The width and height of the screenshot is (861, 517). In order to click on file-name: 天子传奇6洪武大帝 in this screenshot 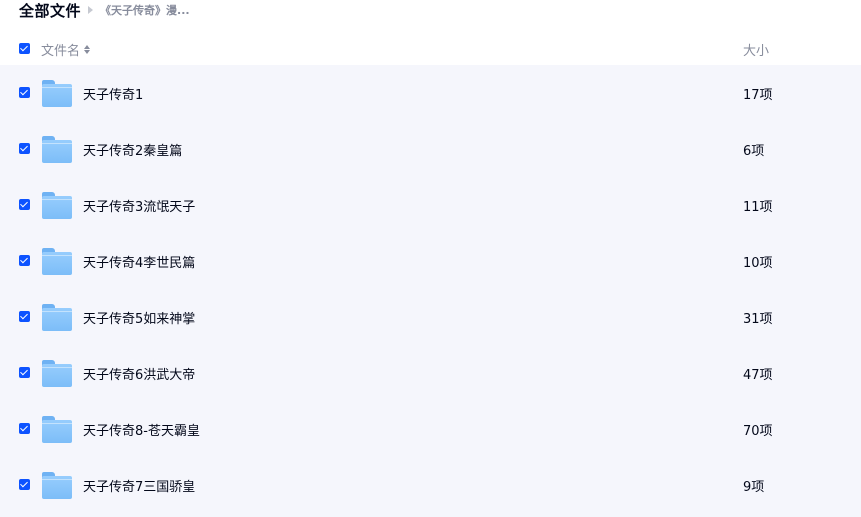, I will do `click(139, 373)`.